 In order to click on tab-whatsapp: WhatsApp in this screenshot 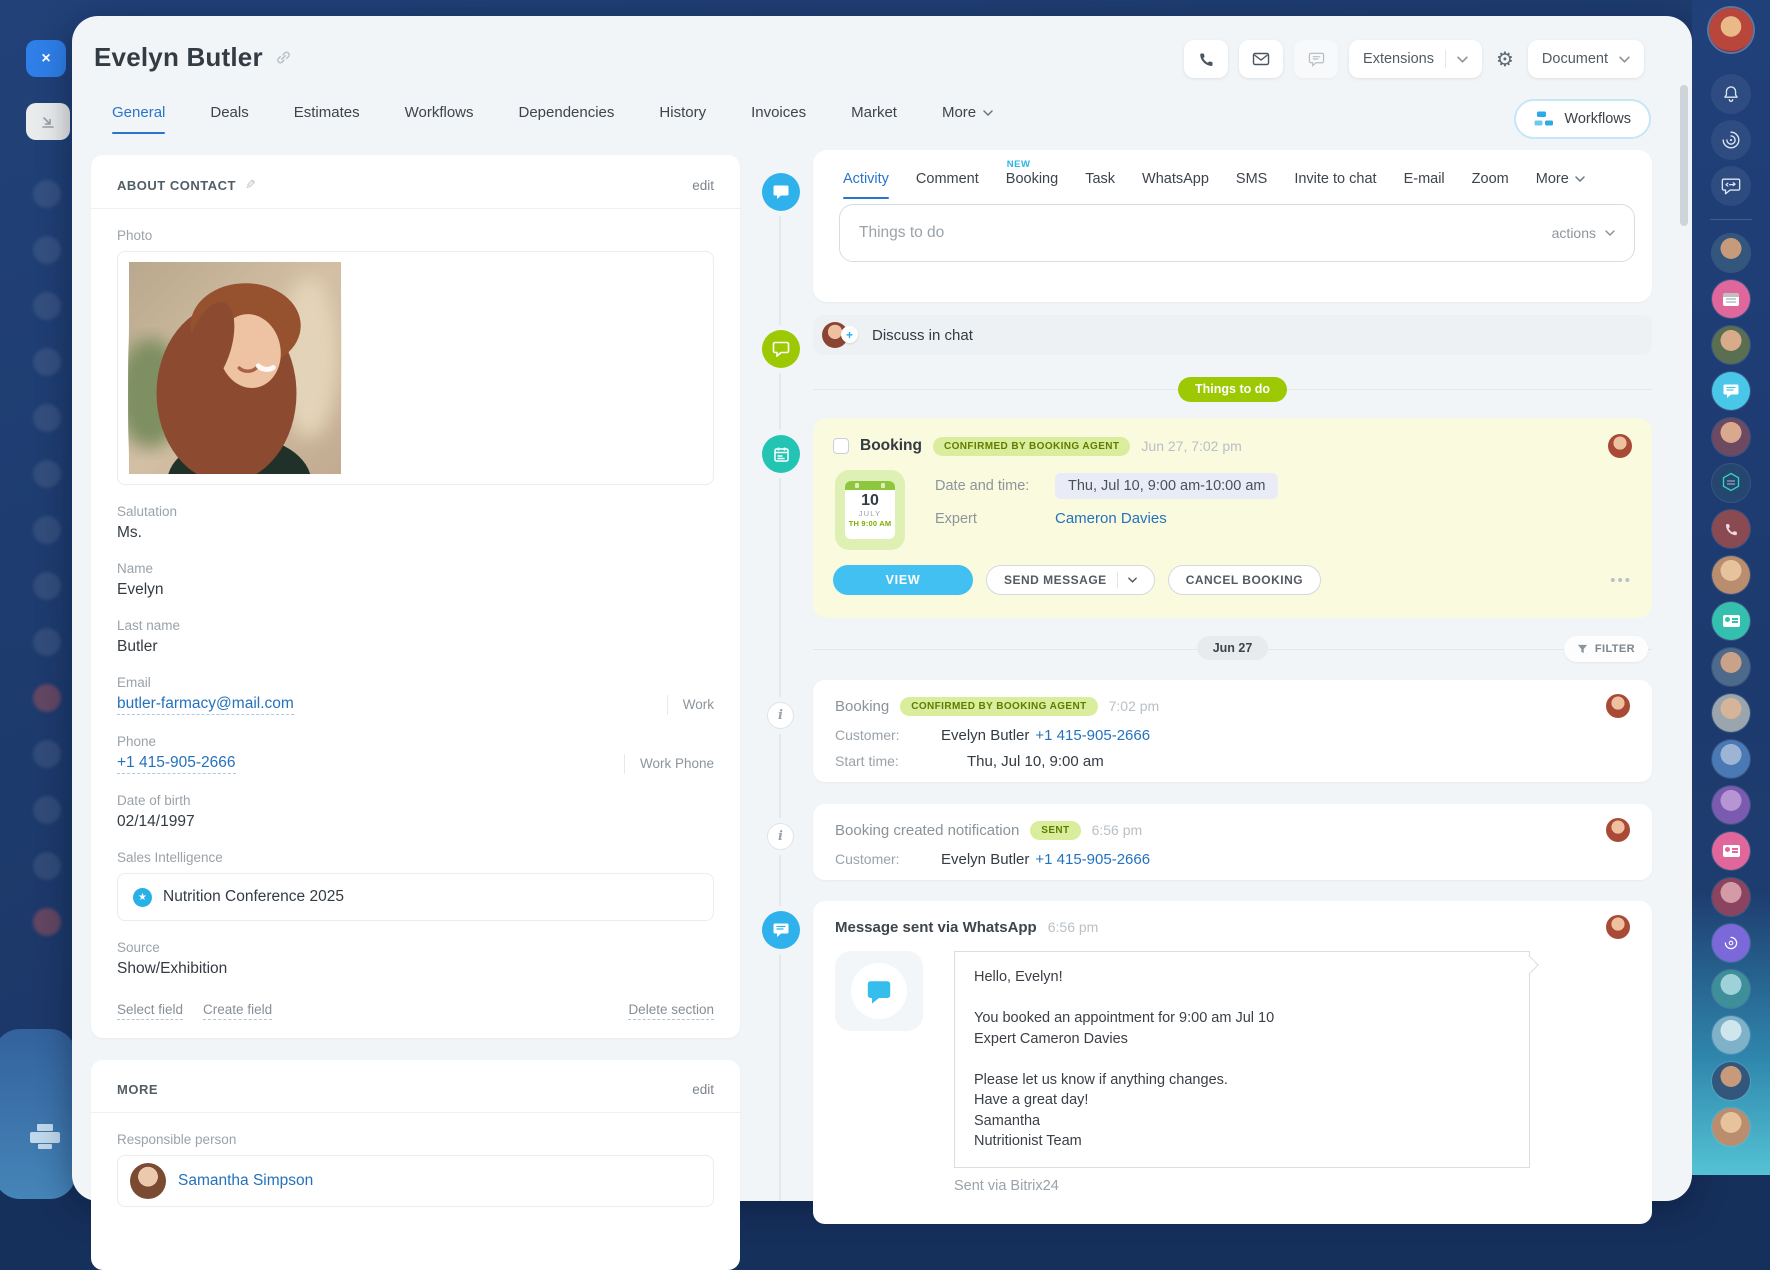, I will do `click(1175, 185)`.